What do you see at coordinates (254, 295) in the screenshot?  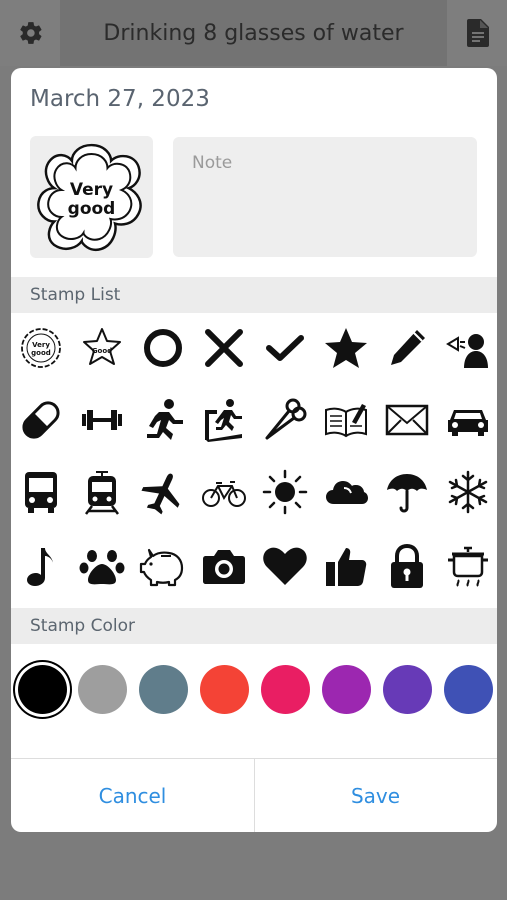 I see `stamp-list-header: Stamp List` at bounding box center [254, 295].